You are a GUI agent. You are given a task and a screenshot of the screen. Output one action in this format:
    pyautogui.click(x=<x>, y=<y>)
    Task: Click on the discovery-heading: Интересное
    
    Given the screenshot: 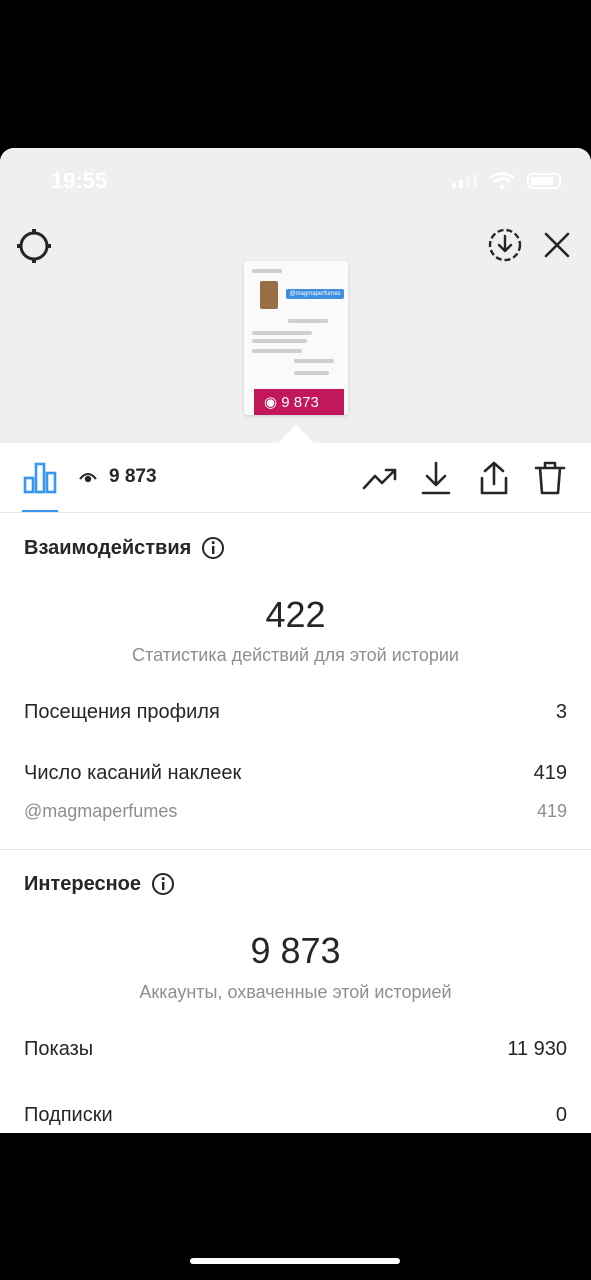 What is the action you would take?
    pyautogui.click(x=99, y=884)
    